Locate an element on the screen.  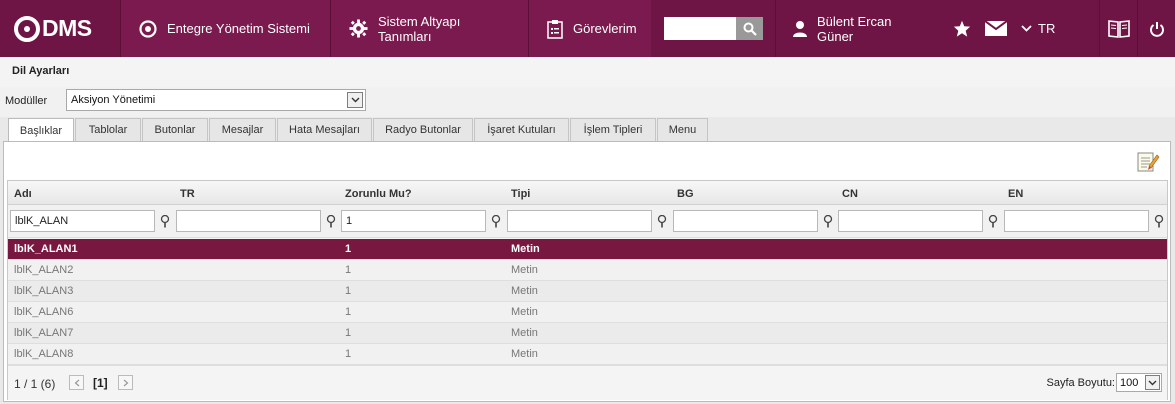
table-row: lblK_ALAN6 1 Metin is located at coordinates (587, 312).